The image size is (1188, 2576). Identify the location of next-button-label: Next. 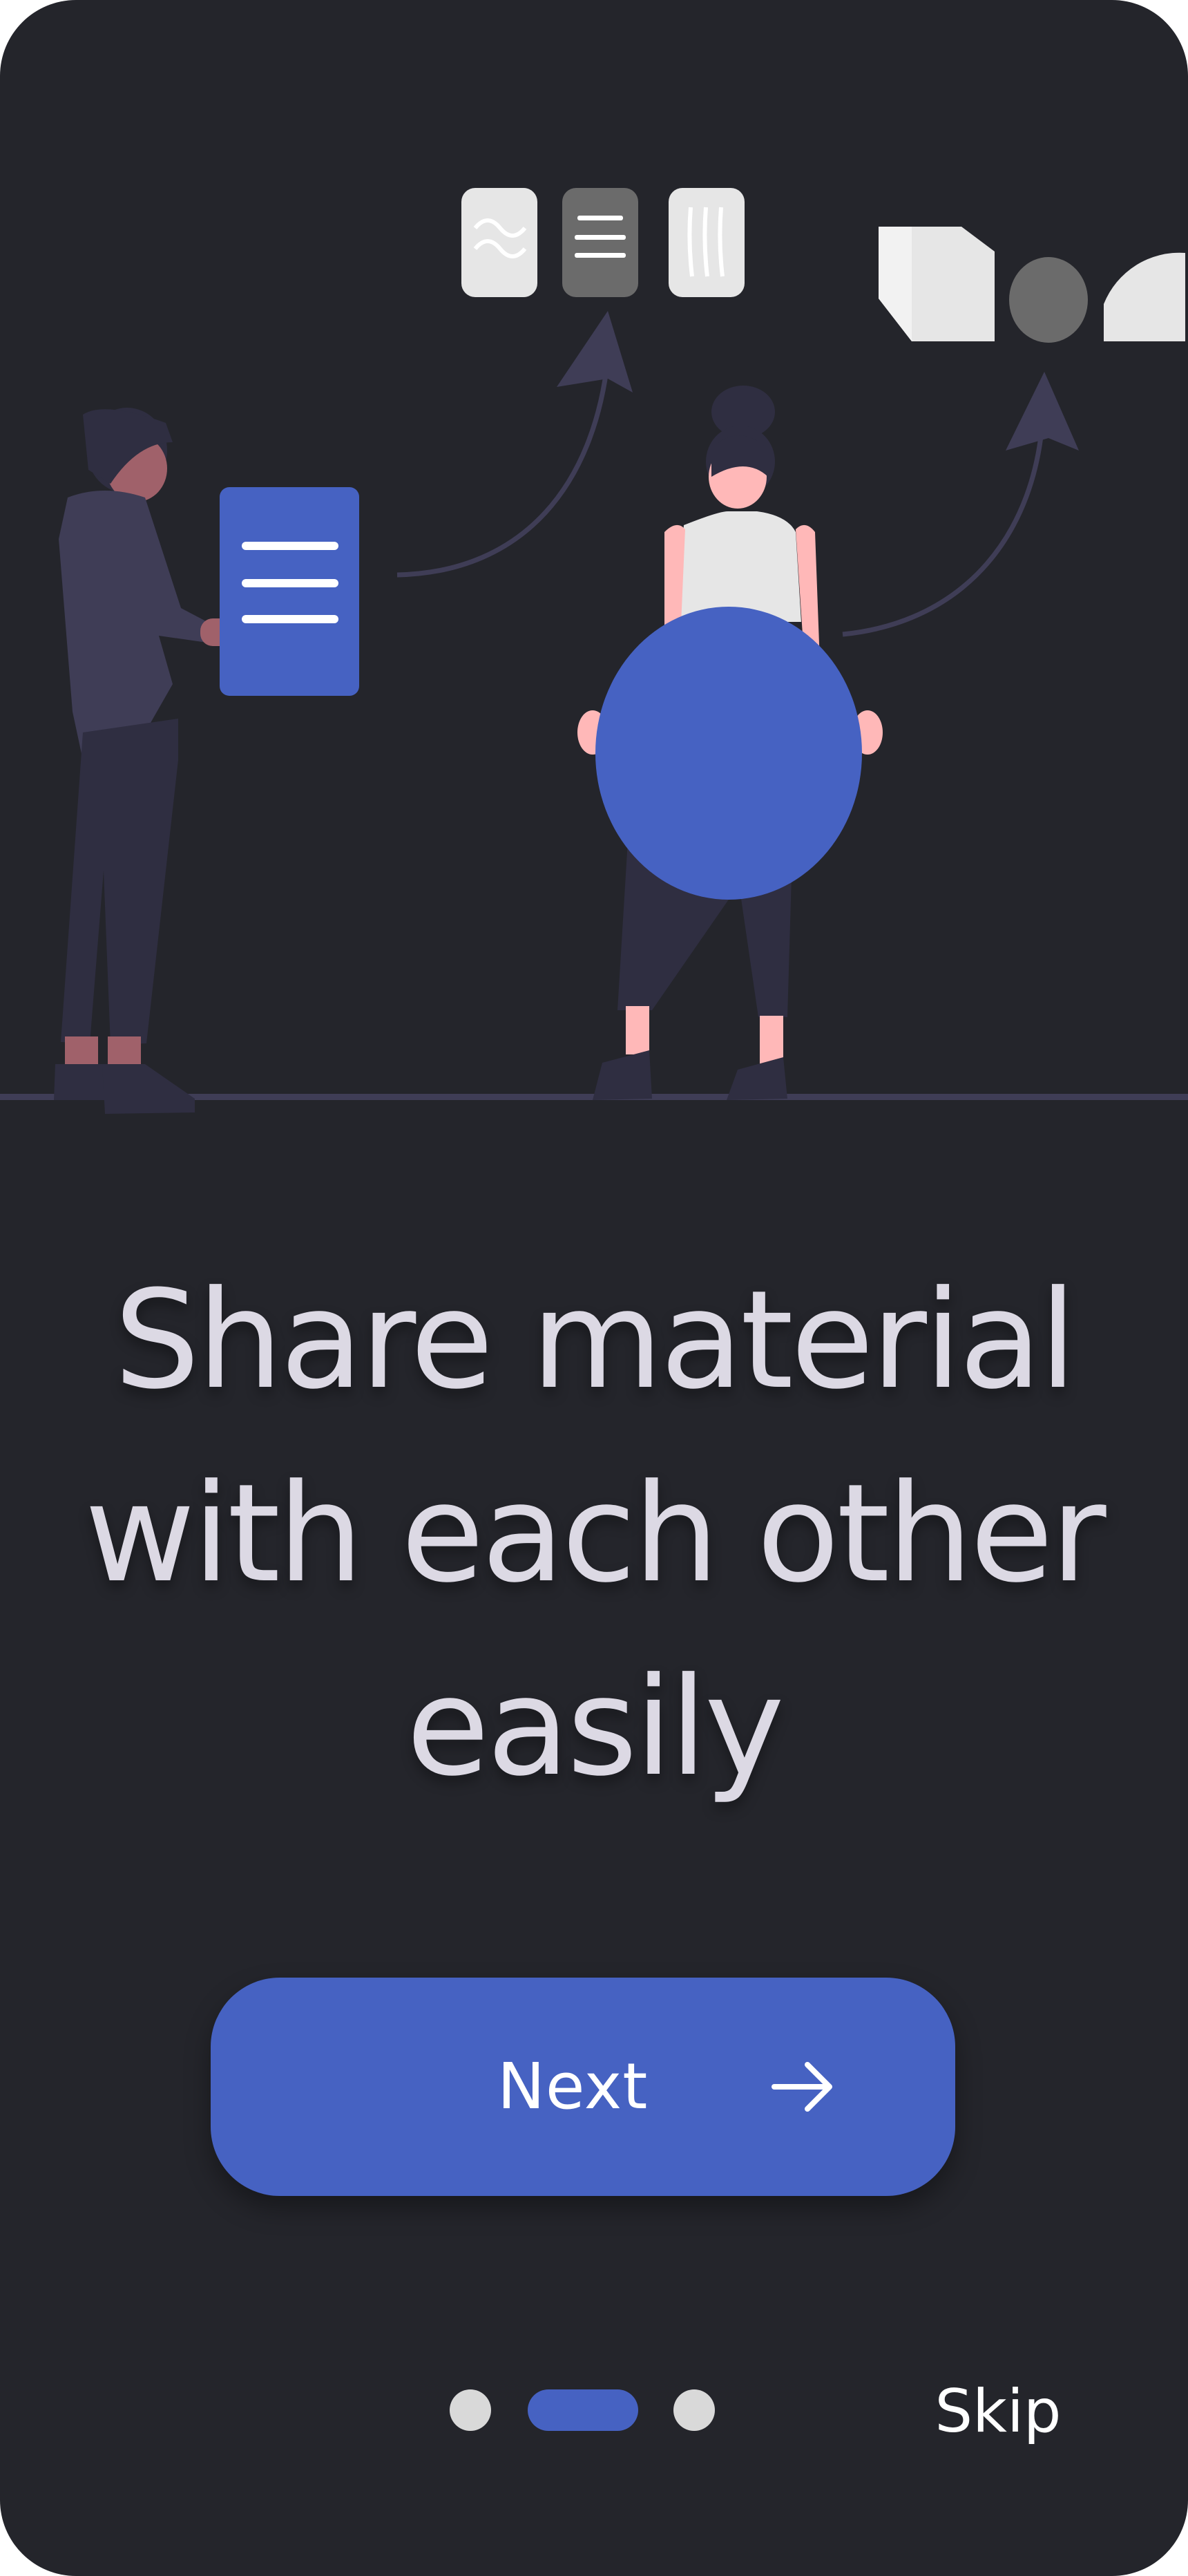
(573, 2086).